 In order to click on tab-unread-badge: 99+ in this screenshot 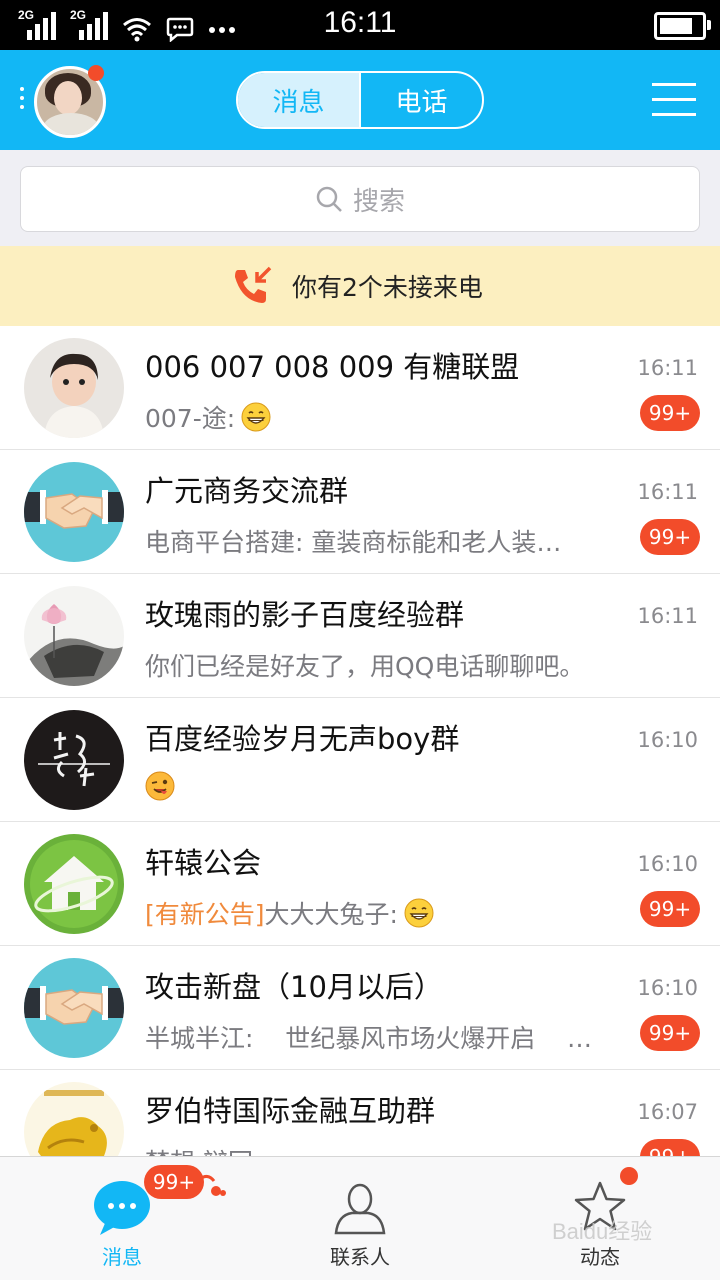, I will do `click(174, 1182)`.